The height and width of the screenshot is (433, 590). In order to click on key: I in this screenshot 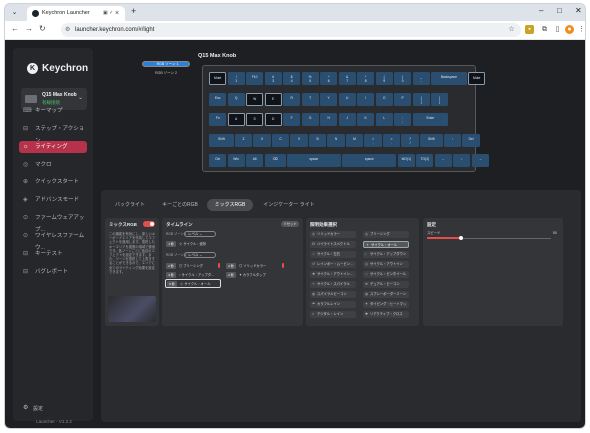, I will do `click(366, 99)`.